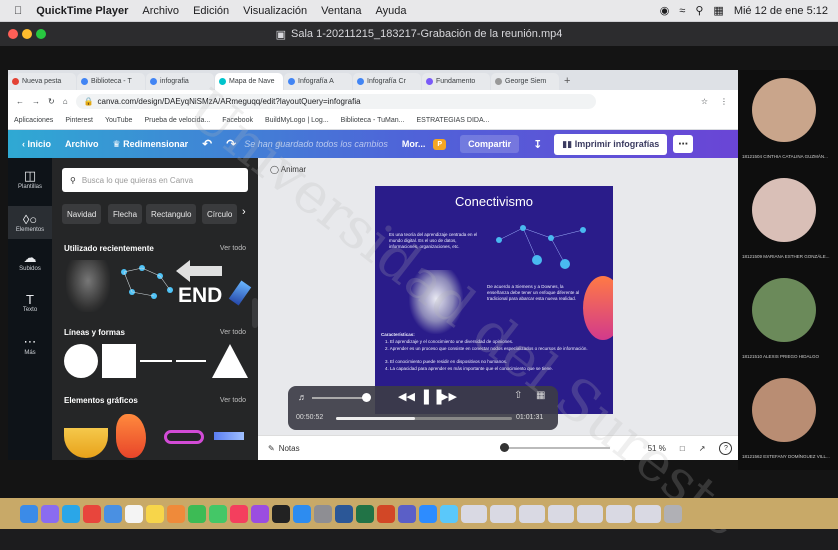  Describe the element at coordinates (244, 212) in the screenshot. I see `chip-next-icon: ›` at that location.